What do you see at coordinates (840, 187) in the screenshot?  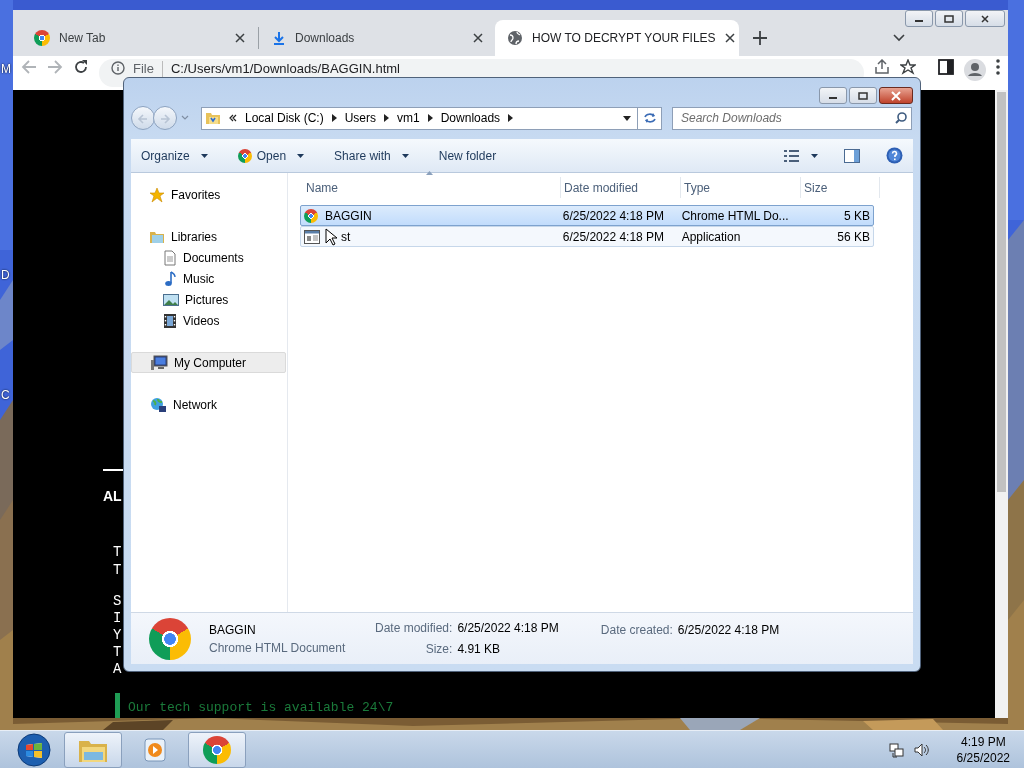 I see `column-header: Size` at bounding box center [840, 187].